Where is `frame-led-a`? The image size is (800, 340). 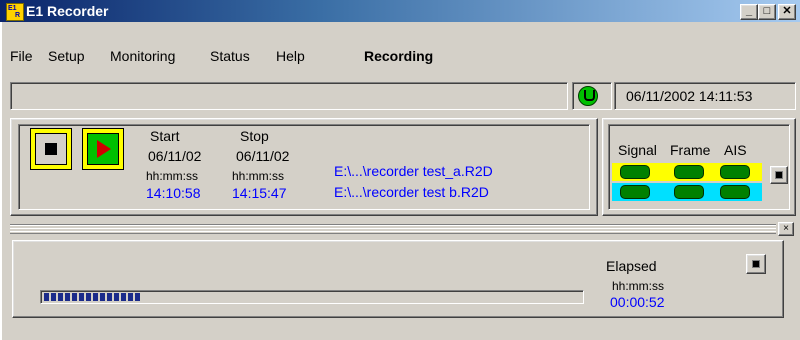
frame-led-a is located at coordinates (689, 172).